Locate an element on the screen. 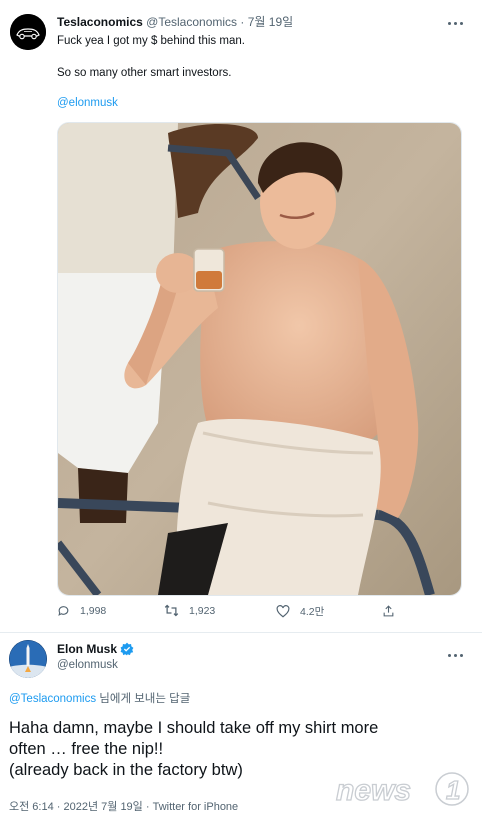 The height and width of the screenshot is (820, 482). reply-button: 1,998 is located at coordinates (81, 610).